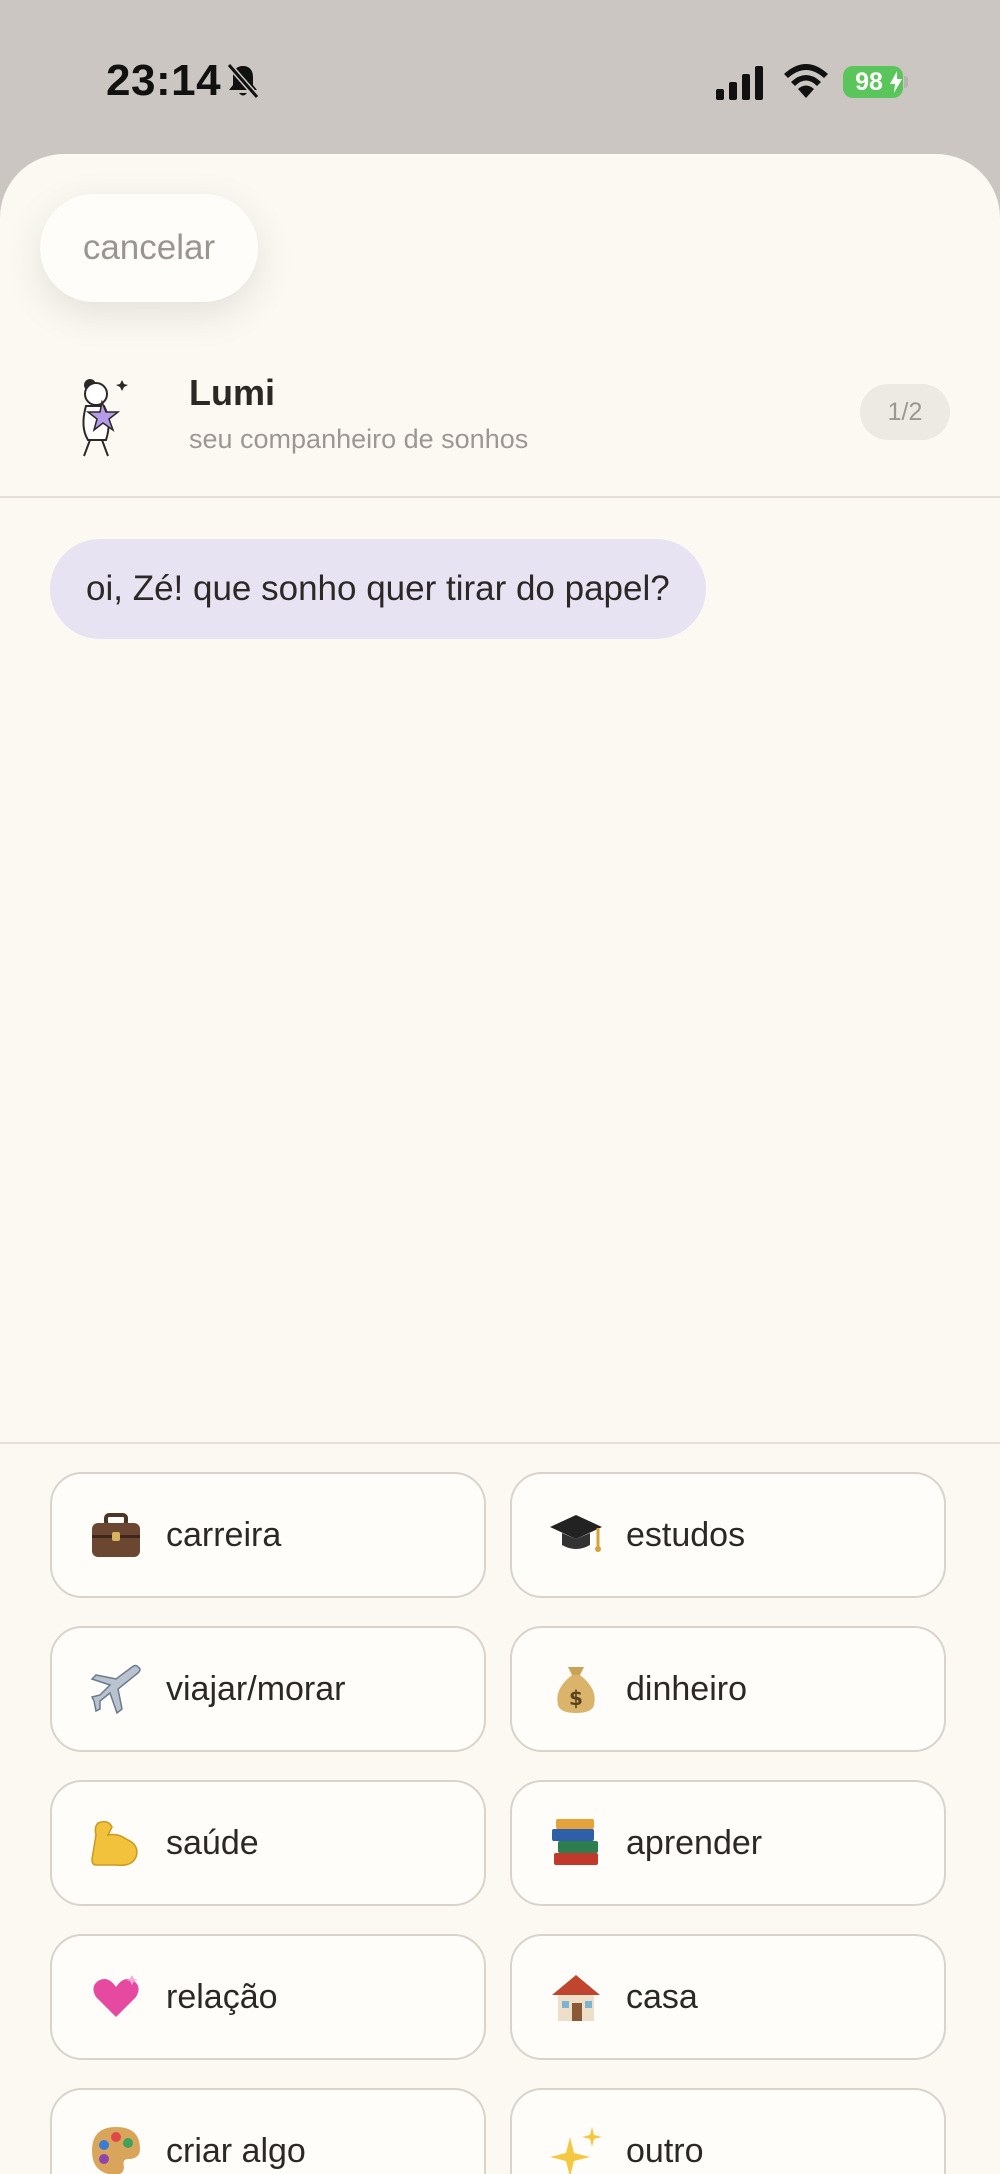 The width and height of the screenshot is (1000, 2174). I want to click on option-label: viajar/morar, so click(256, 1688).